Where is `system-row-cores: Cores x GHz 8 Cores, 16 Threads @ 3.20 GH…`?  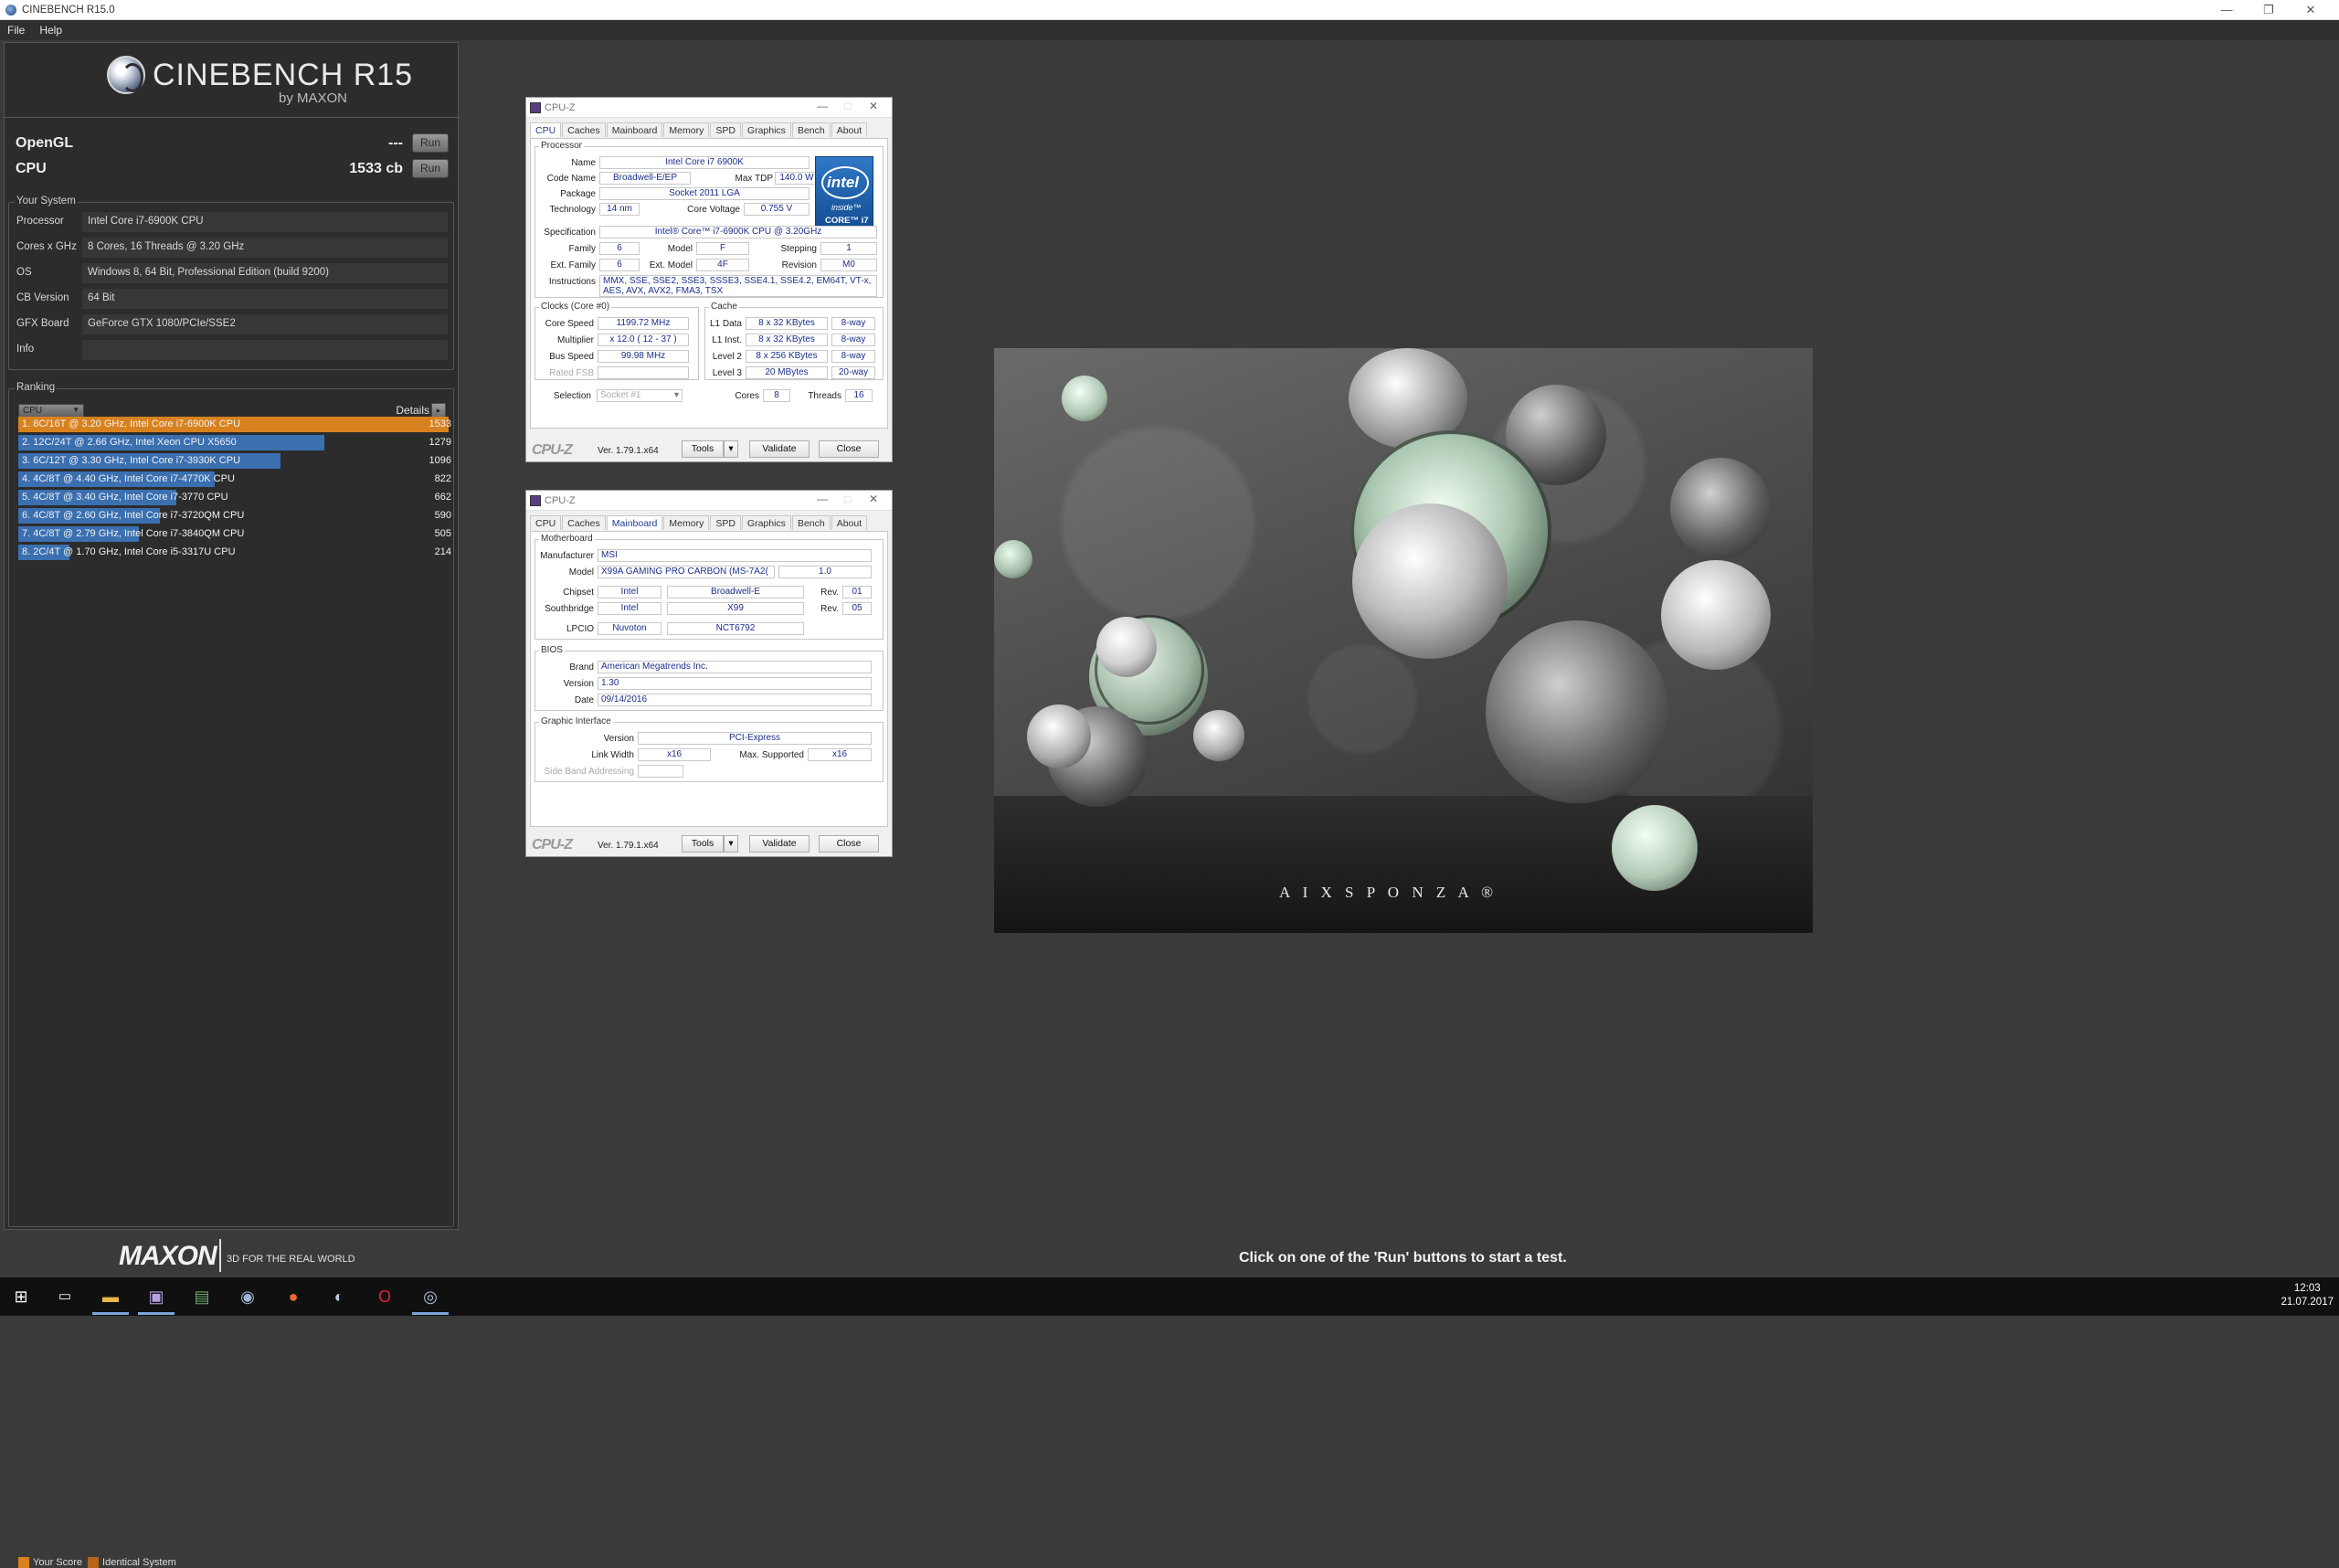
system-row-cores: Cores x GHz 8 Cores, 16 Threads @ 3.20 GH… is located at coordinates (233, 248).